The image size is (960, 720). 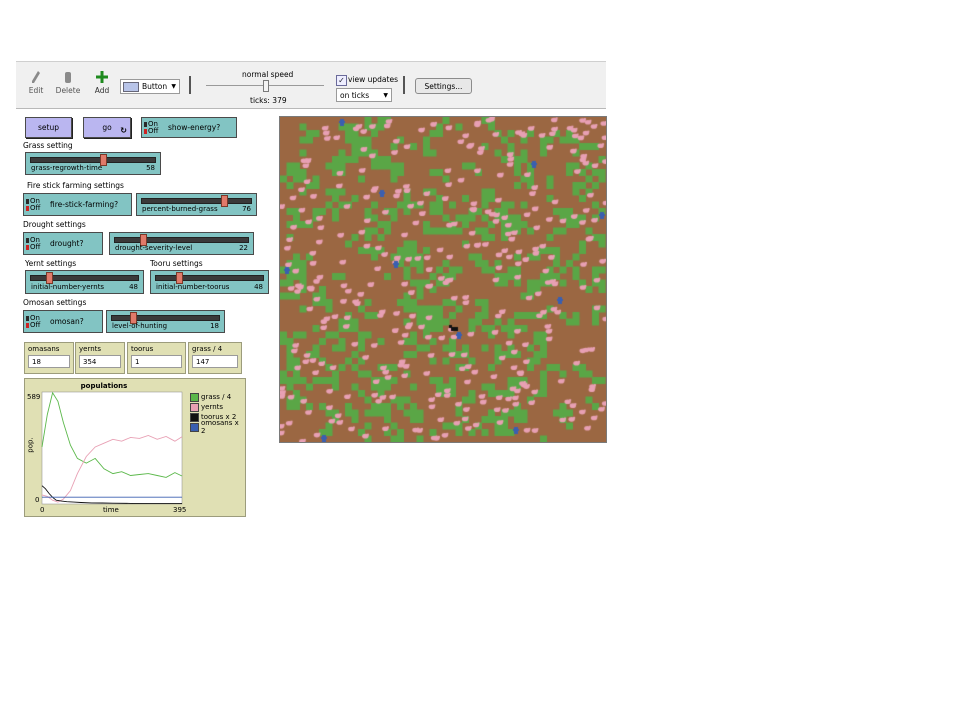 I want to click on slider-value: 22, so click(x=243, y=248).